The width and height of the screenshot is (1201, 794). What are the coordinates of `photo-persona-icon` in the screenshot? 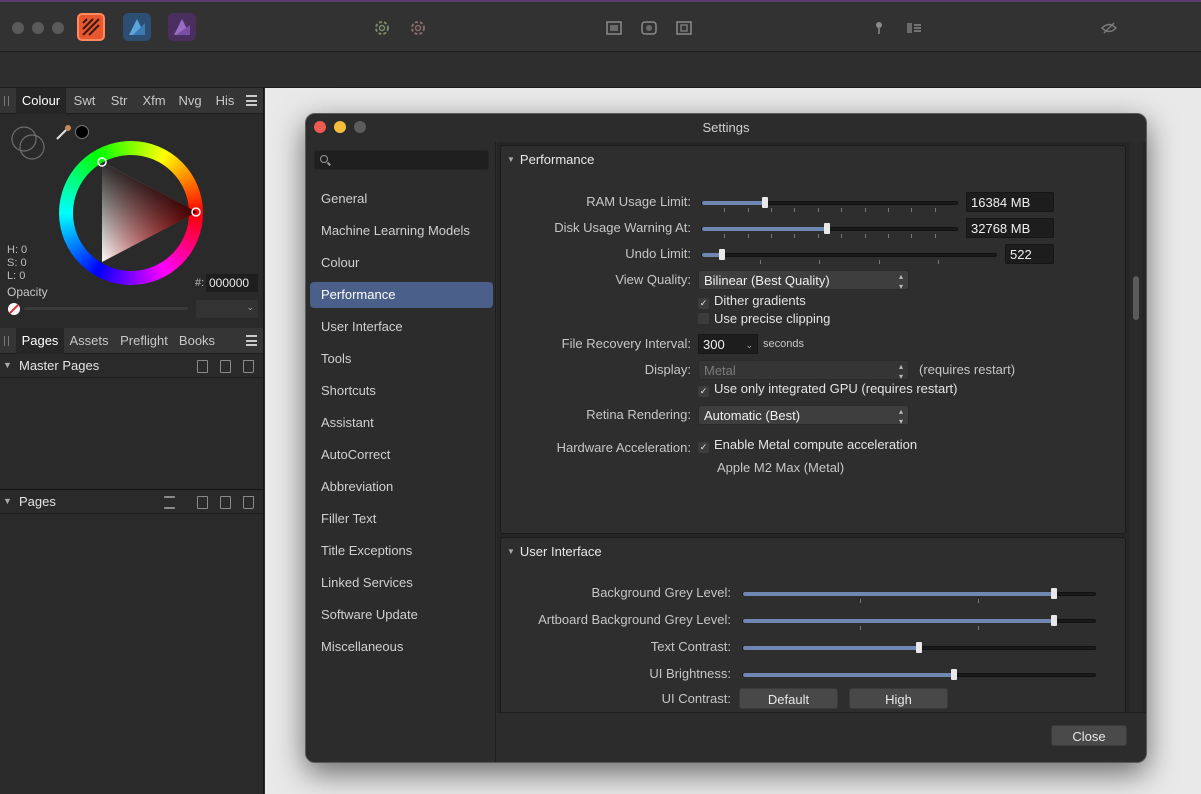 It's located at (182, 27).